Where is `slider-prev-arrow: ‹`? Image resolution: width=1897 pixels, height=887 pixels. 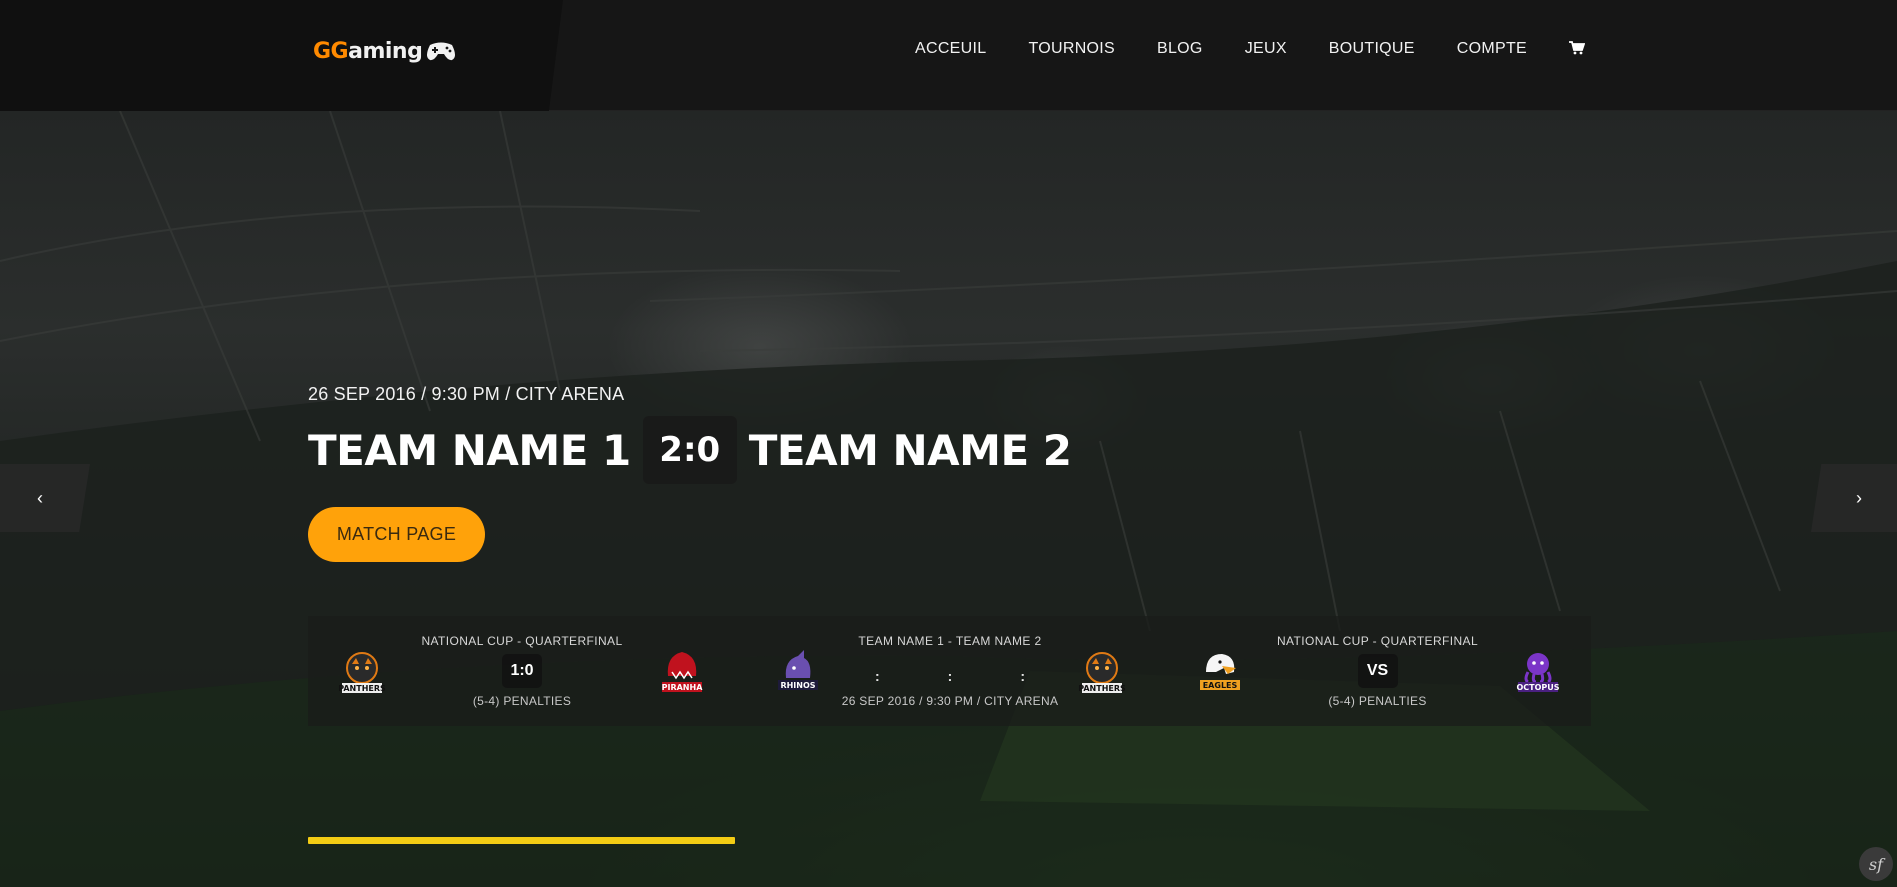 slider-prev-arrow: ‹ is located at coordinates (45, 498).